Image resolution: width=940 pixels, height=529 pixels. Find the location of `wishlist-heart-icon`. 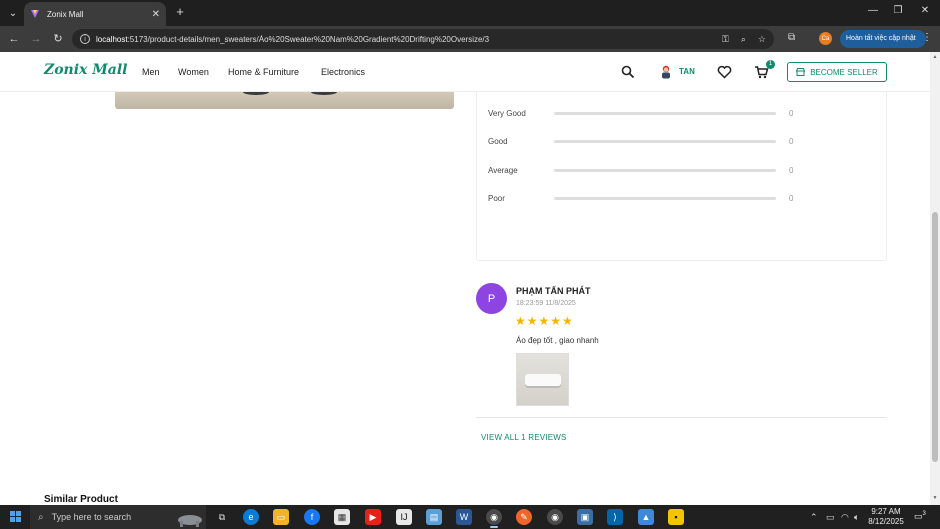

wishlist-heart-icon is located at coordinates (724, 72).